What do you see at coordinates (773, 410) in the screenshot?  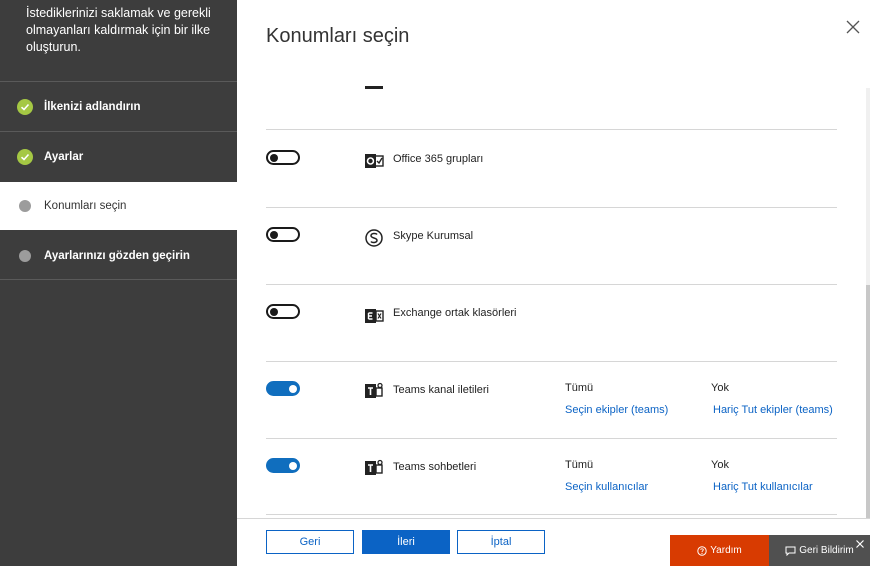 I see `exclude-teams-link: Hariç Tut ekipler (teams)` at bounding box center [773, 410].